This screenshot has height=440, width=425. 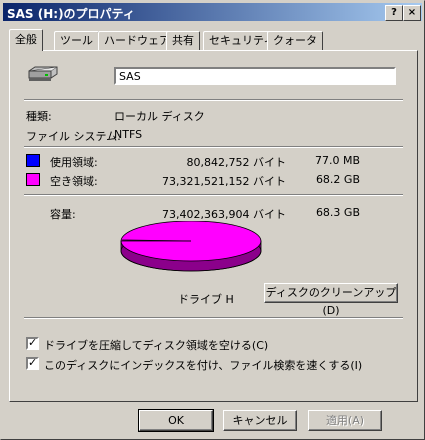 What do you see at coordinates (32, 363) in the screenshot?
I see `index-disk-checkbox` at bounding box center [32, 363].